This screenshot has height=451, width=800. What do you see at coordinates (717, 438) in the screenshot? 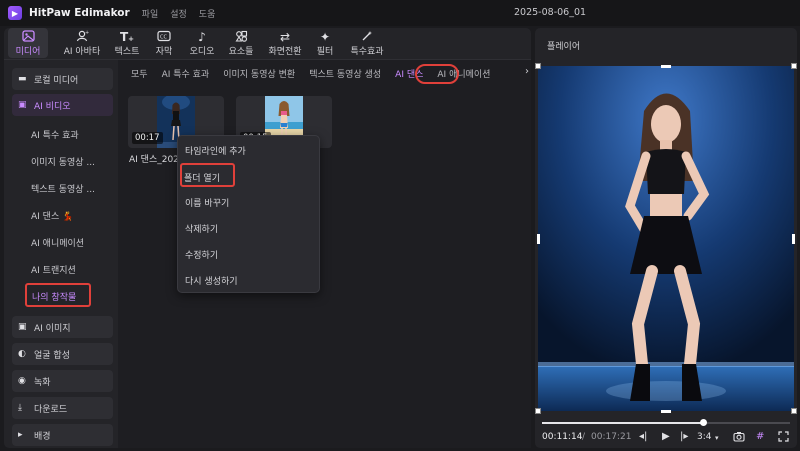
I see `chevron-down-icon: ▾` at bounding box center [717, 438].